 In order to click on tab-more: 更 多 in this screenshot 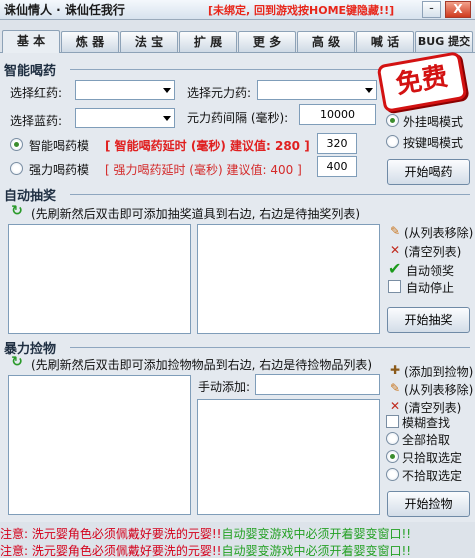, I will do `click(267, 41)`.